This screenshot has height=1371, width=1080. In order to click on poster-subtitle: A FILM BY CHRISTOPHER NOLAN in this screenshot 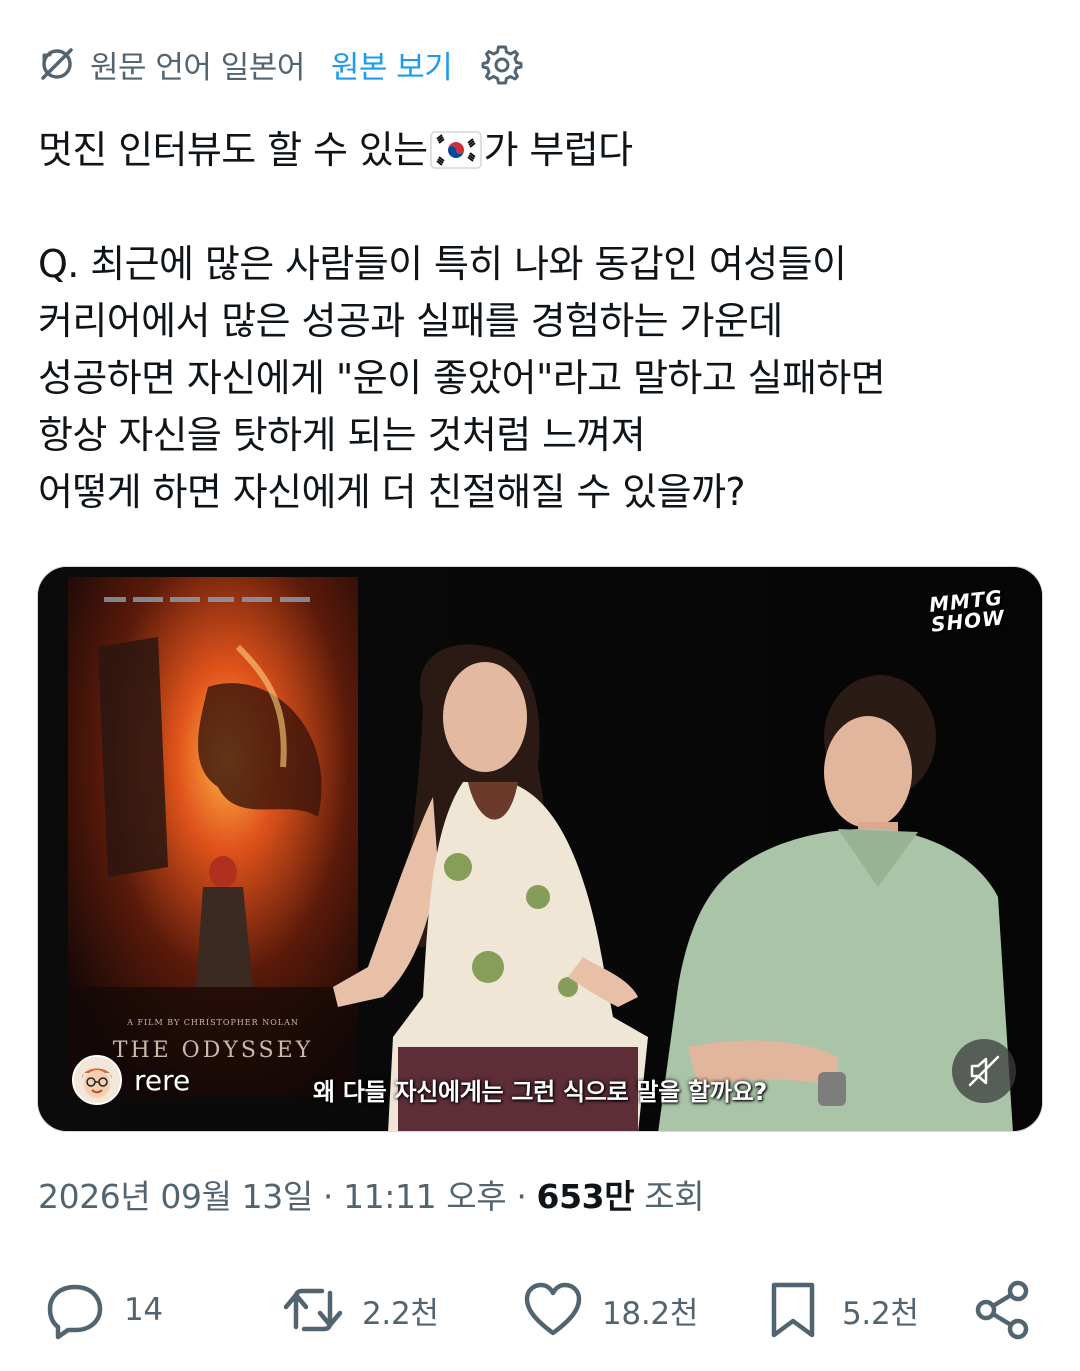, I will do `click(212, 1022)`.